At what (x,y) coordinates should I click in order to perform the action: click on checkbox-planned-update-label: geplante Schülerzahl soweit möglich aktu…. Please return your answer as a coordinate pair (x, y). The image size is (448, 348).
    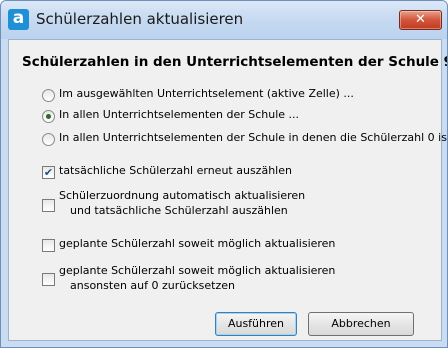
    Looking at the image, I should click on (197, 243).